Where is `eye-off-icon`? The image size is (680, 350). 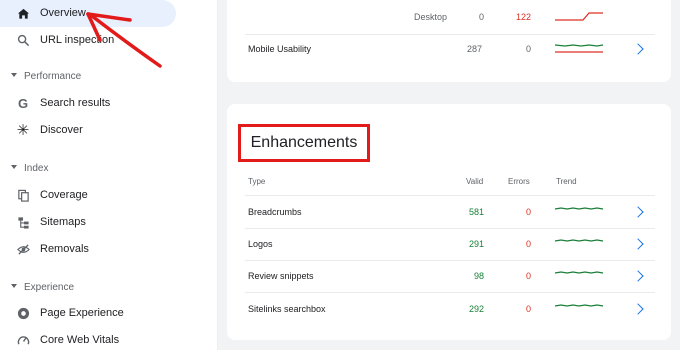 eye-off-icon is located at coordinates (23, 249).